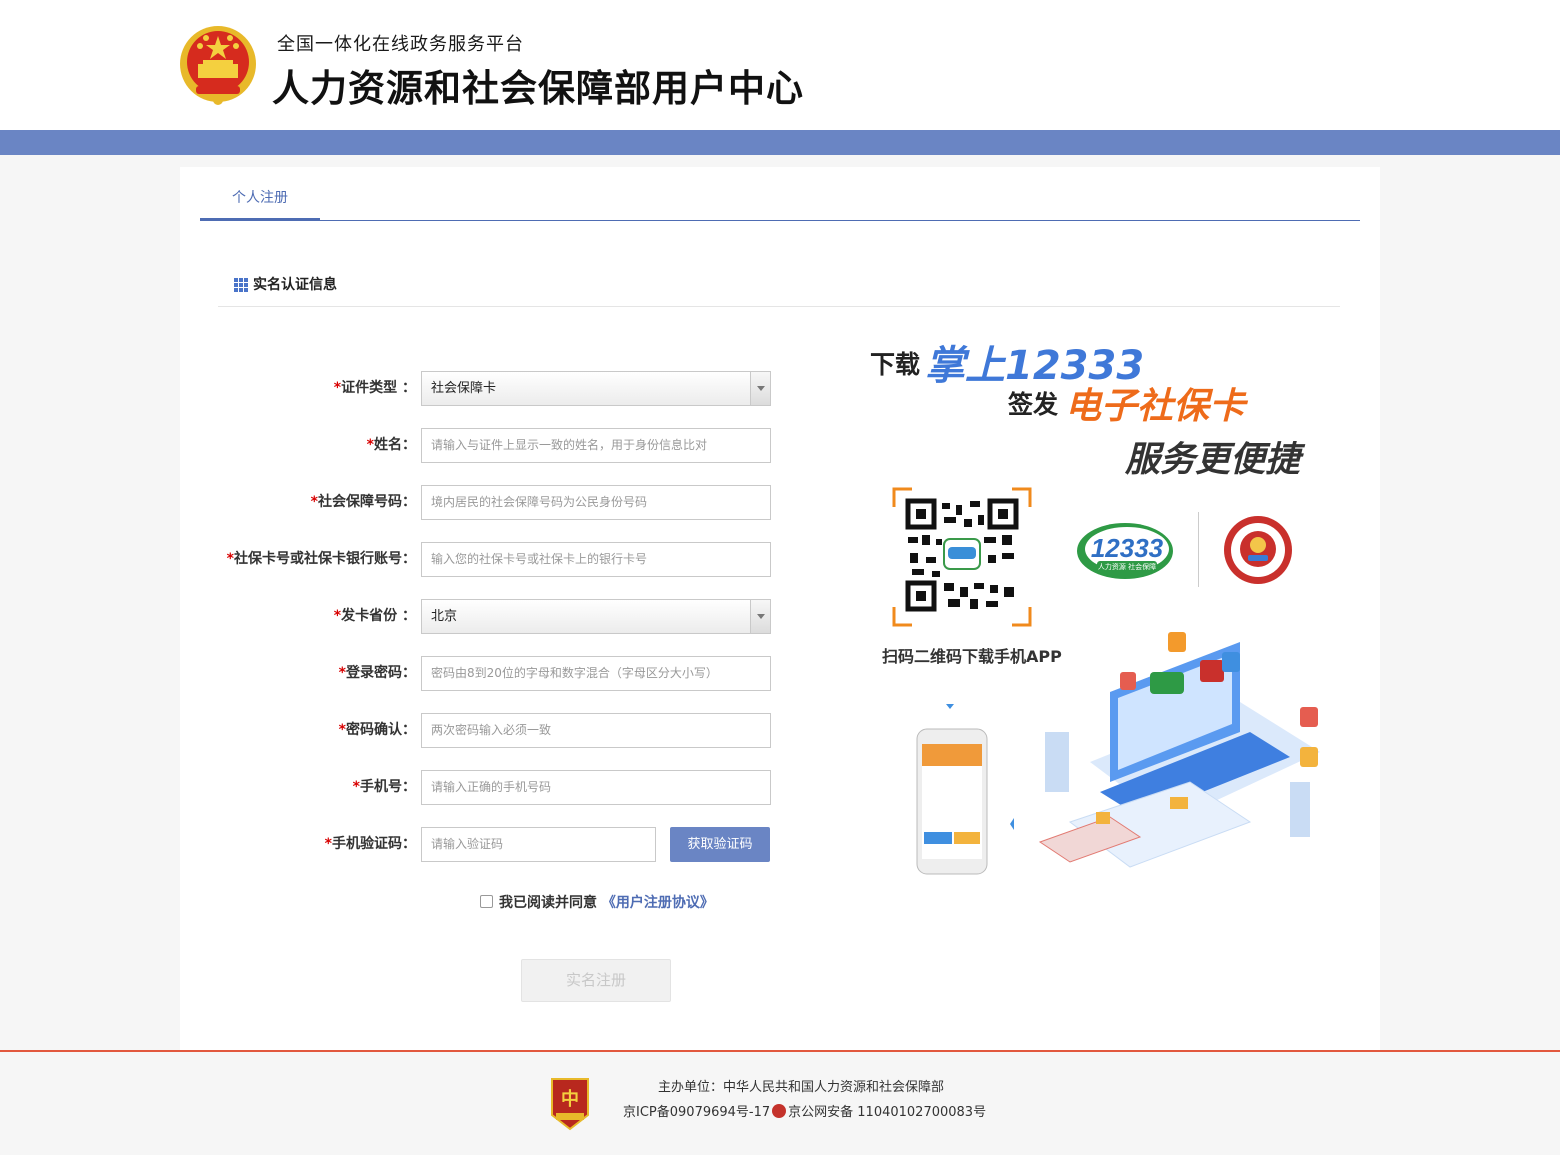  I want to click on password-confirm-input: 两次密码输入必须一致, so click(596, 730).